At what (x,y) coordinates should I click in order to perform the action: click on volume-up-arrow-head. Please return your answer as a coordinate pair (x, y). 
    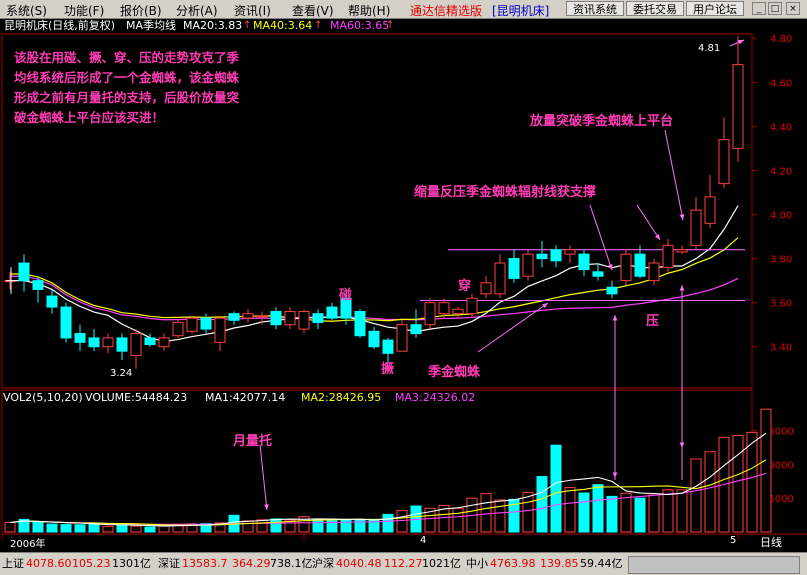
    Looking at the image, I should click on (615, 318).